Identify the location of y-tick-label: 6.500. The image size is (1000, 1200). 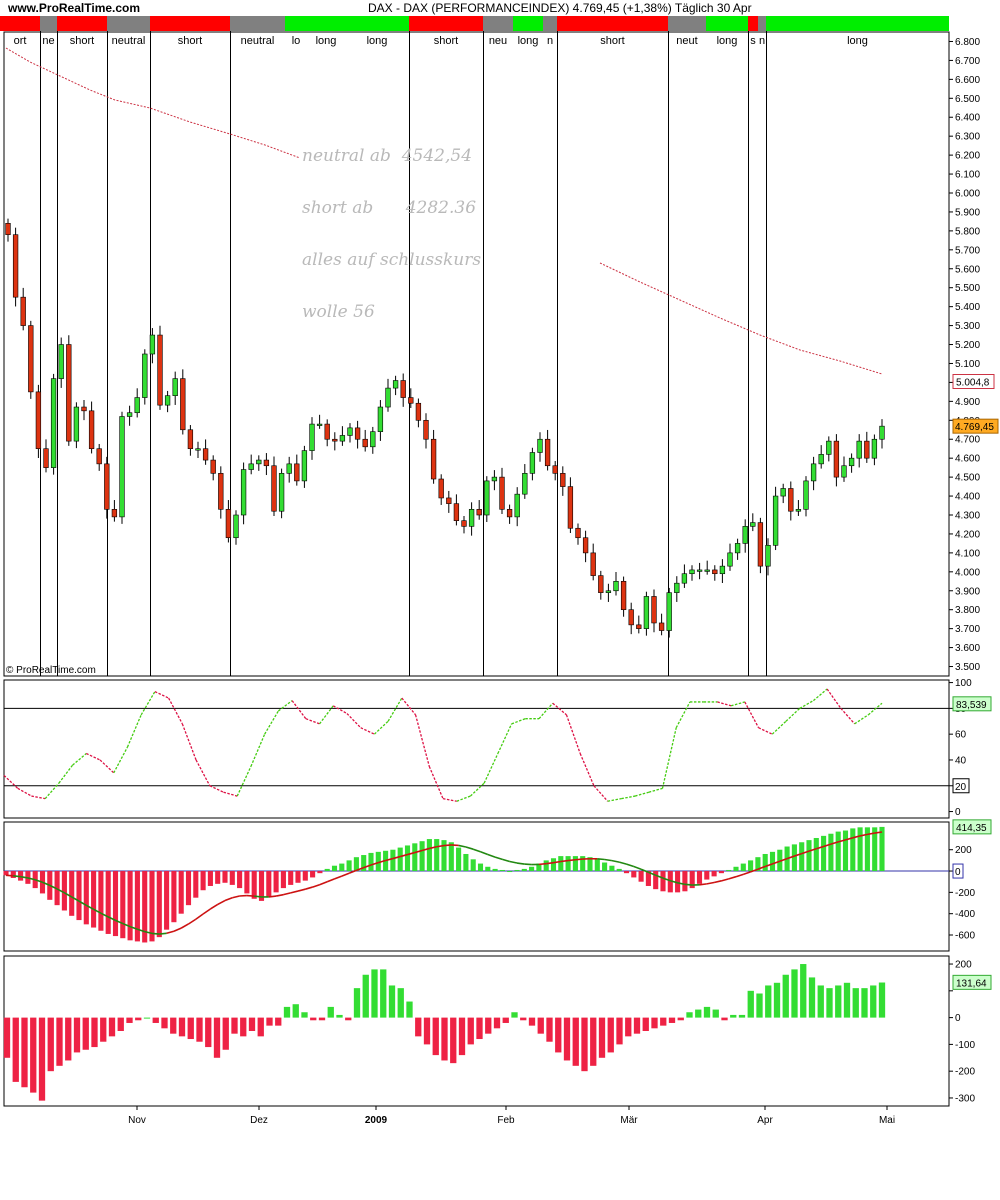
(967, 99).